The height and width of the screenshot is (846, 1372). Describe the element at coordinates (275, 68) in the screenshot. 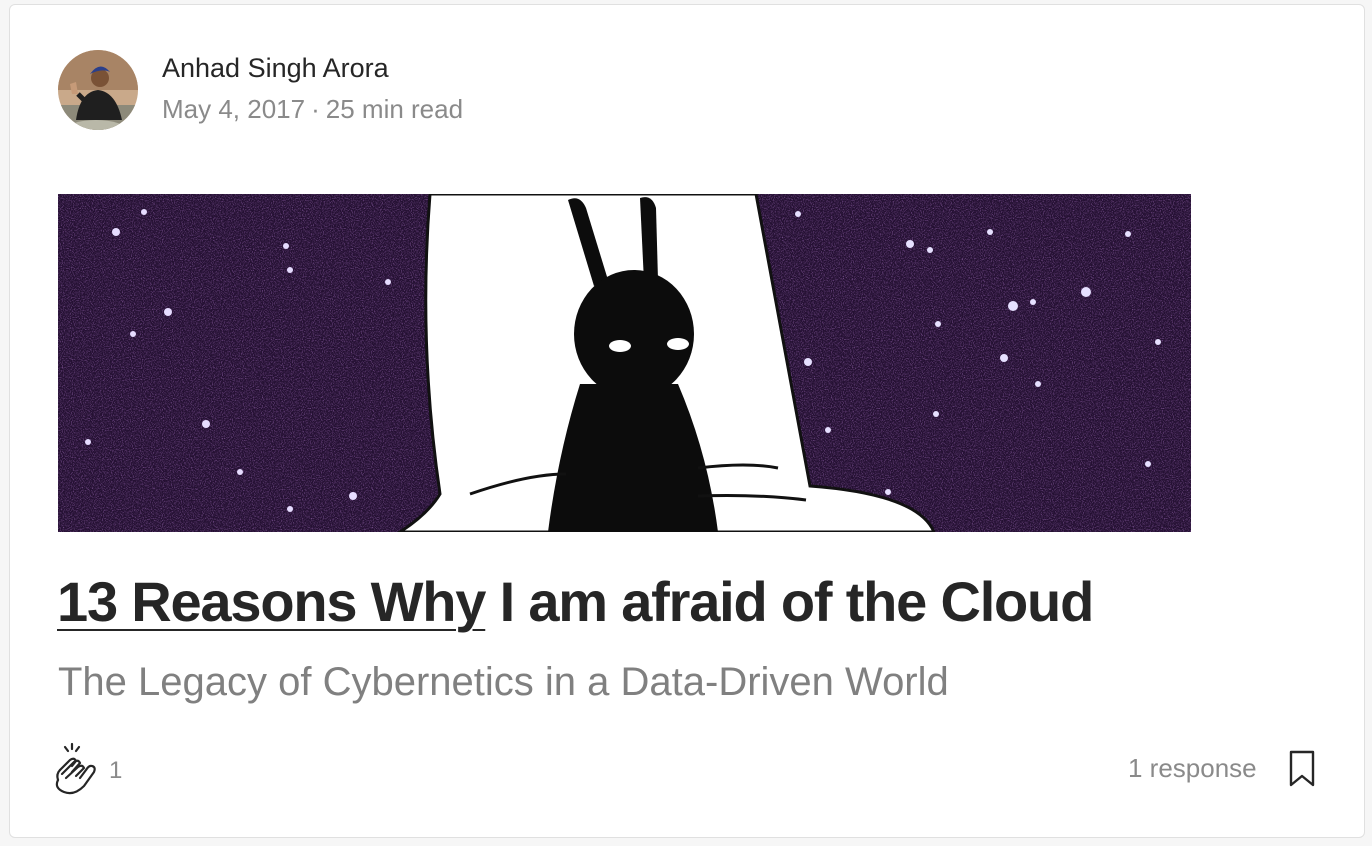

I see `author-name: Anhad Singh Arora` at that location.